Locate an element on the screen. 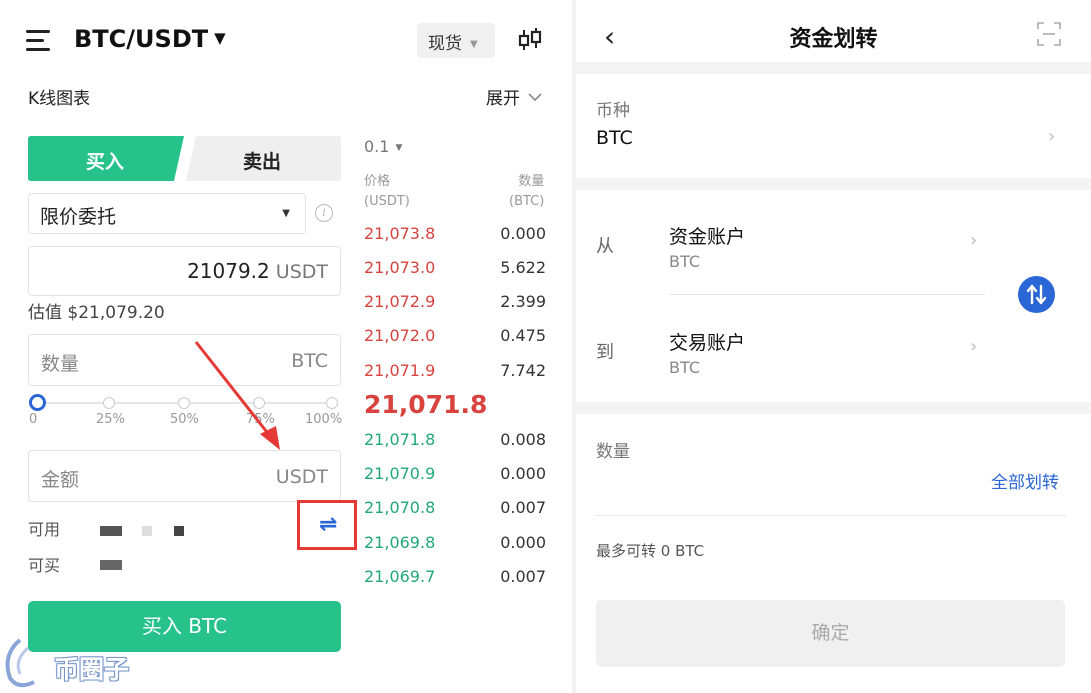 The image size is (1091, 693). bid-row: 21,070.9 0.000 is located at coordinates (455, 476).